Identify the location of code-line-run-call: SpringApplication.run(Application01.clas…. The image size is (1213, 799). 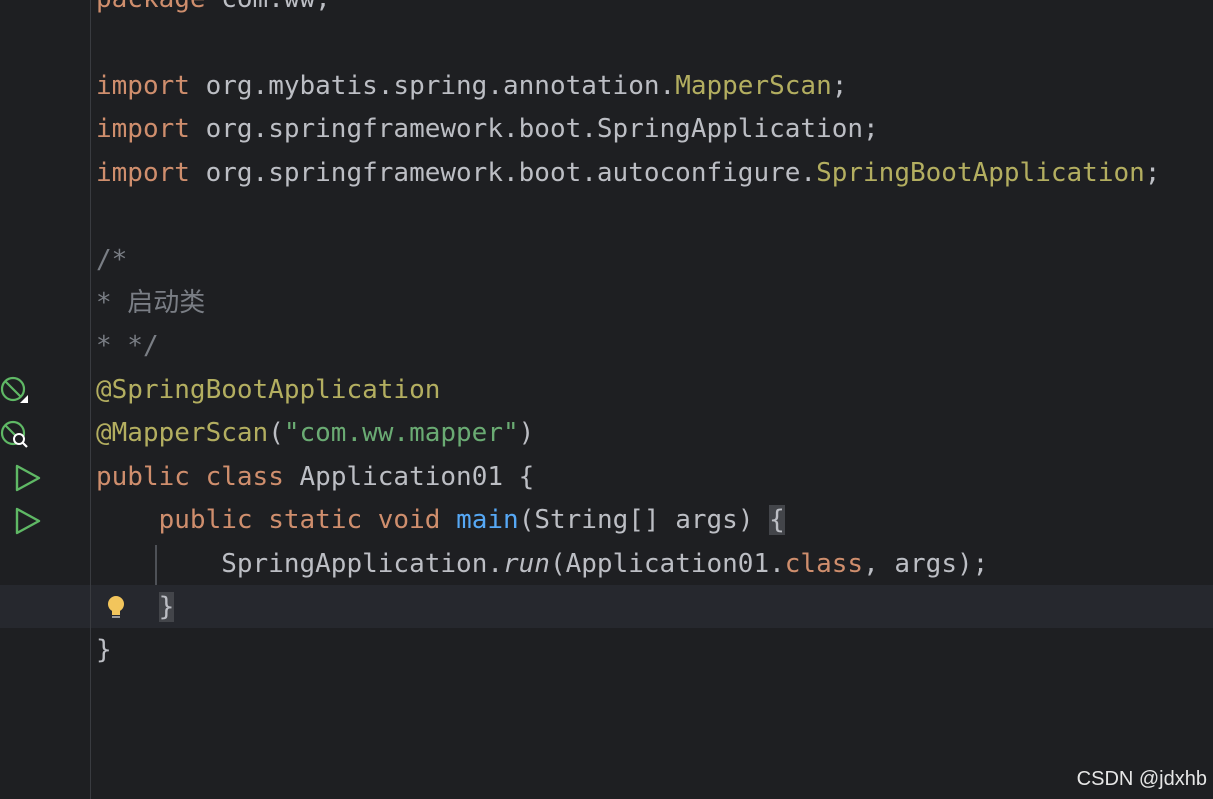
(542, 564).